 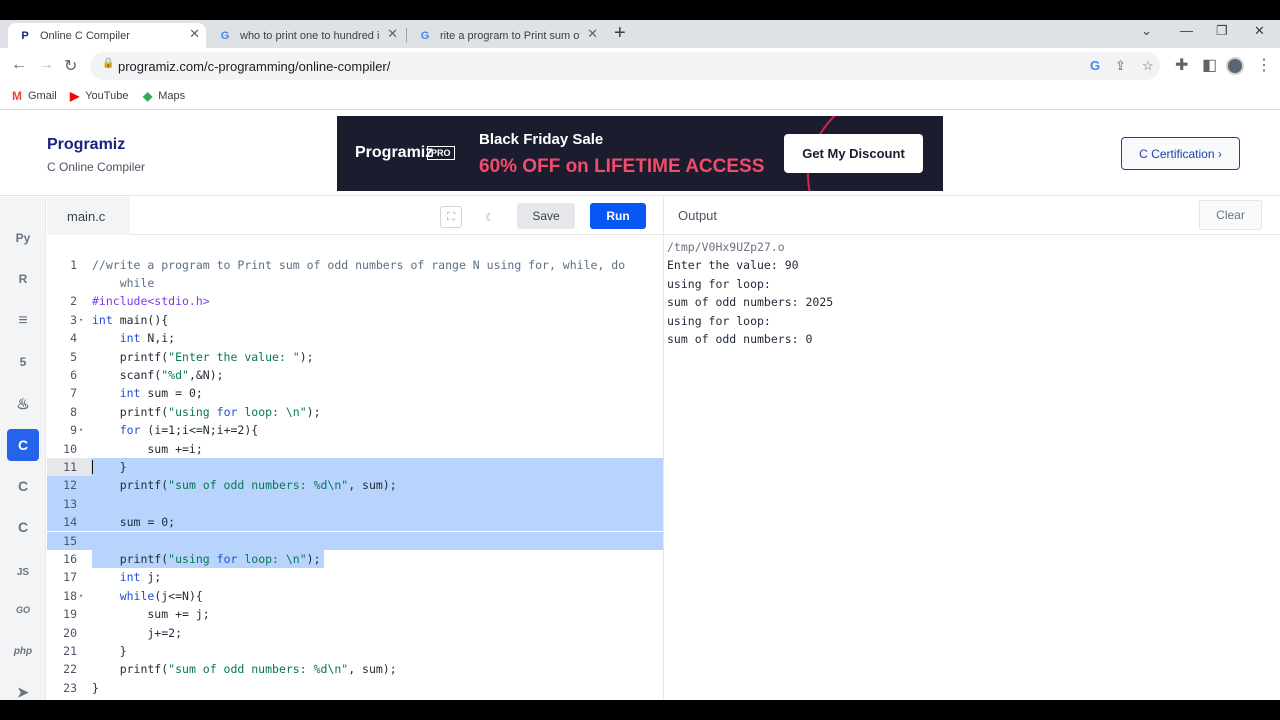 I want to click on sidebar-item-swift: ➤, so click(x=23, y=692).